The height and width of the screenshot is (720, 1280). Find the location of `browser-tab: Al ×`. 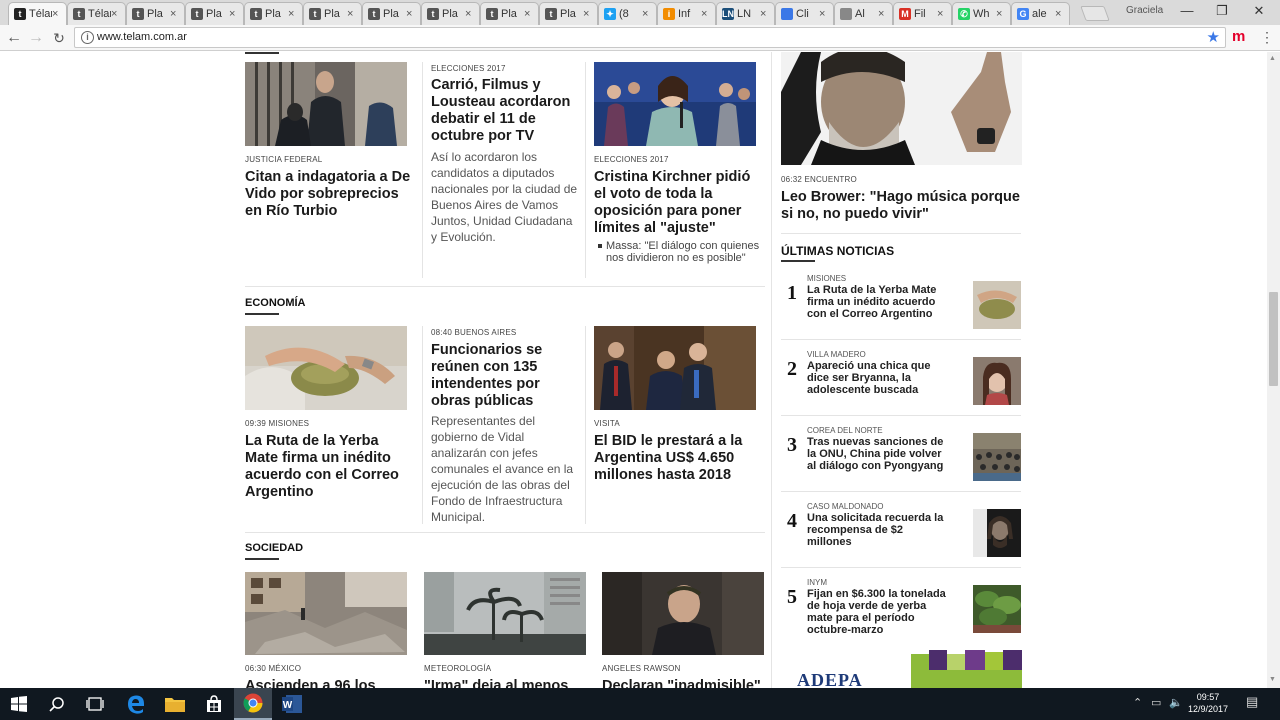

browser-tab: Al × is located at coordinates (863, 13).